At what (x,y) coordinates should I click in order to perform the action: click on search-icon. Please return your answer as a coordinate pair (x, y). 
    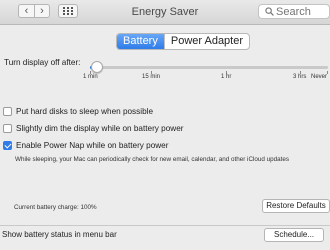
    Looking at the image, I should click on (269, 11).